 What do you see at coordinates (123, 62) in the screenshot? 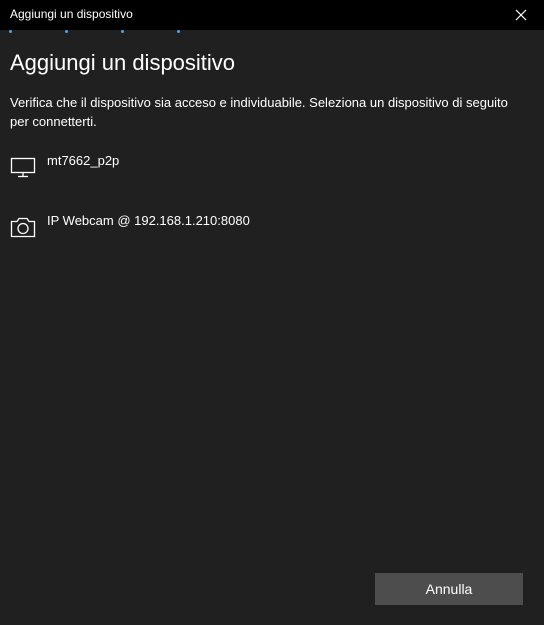
I see `page-title: Aggiungi un dispositivo` at bounding box center [123, 62].